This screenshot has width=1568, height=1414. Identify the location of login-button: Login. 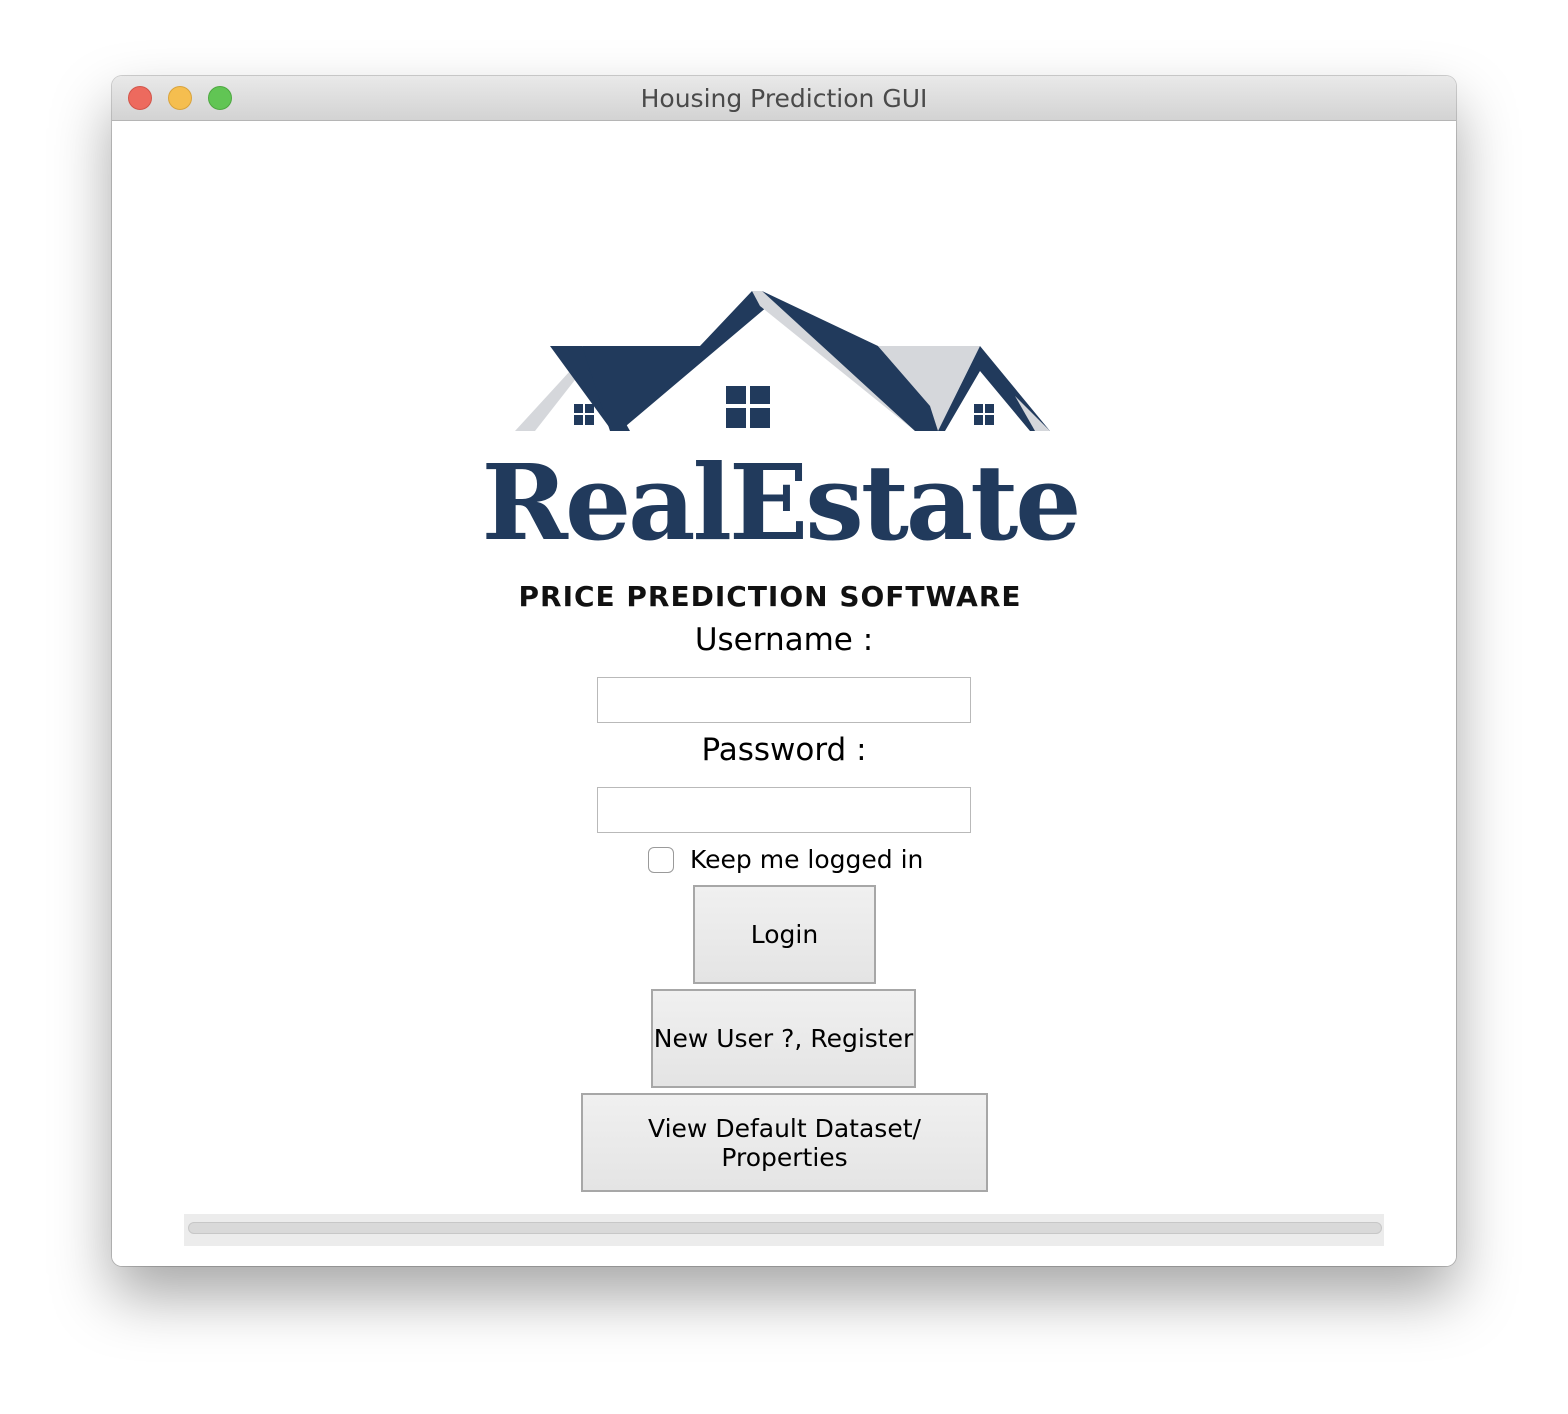
(784, 934).